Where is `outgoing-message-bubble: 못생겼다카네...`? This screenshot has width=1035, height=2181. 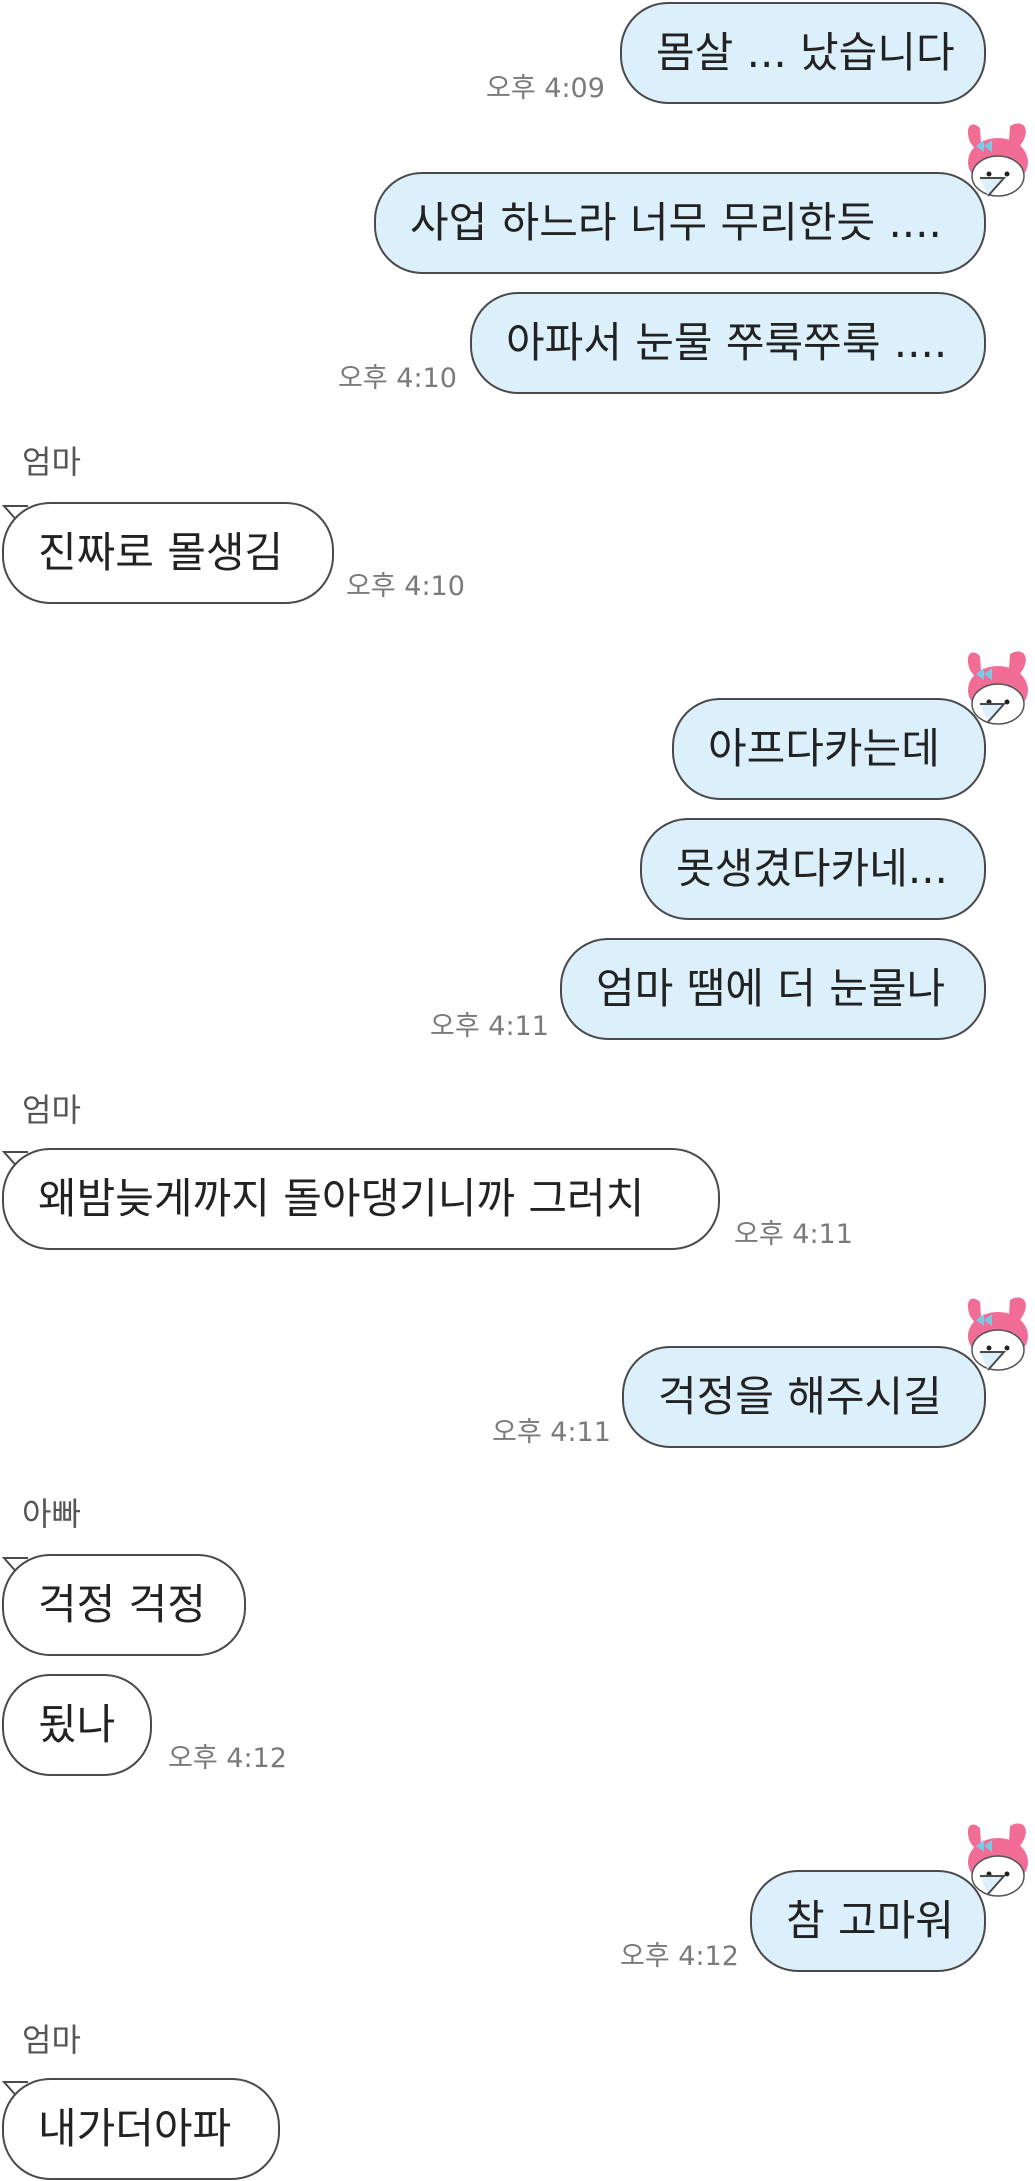 outgoing-message-bubble: 못생겼다카네... is located at coordinates (813, 869).